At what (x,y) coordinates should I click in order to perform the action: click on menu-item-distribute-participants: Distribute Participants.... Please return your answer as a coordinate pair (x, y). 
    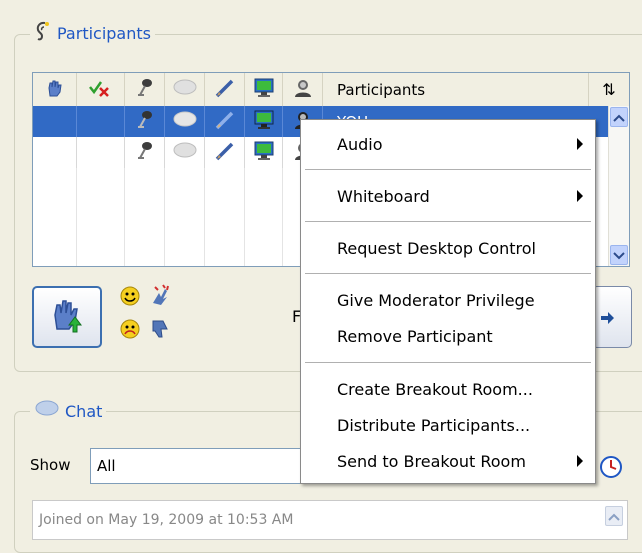
    Looking at the image, I should click on (433, 425).